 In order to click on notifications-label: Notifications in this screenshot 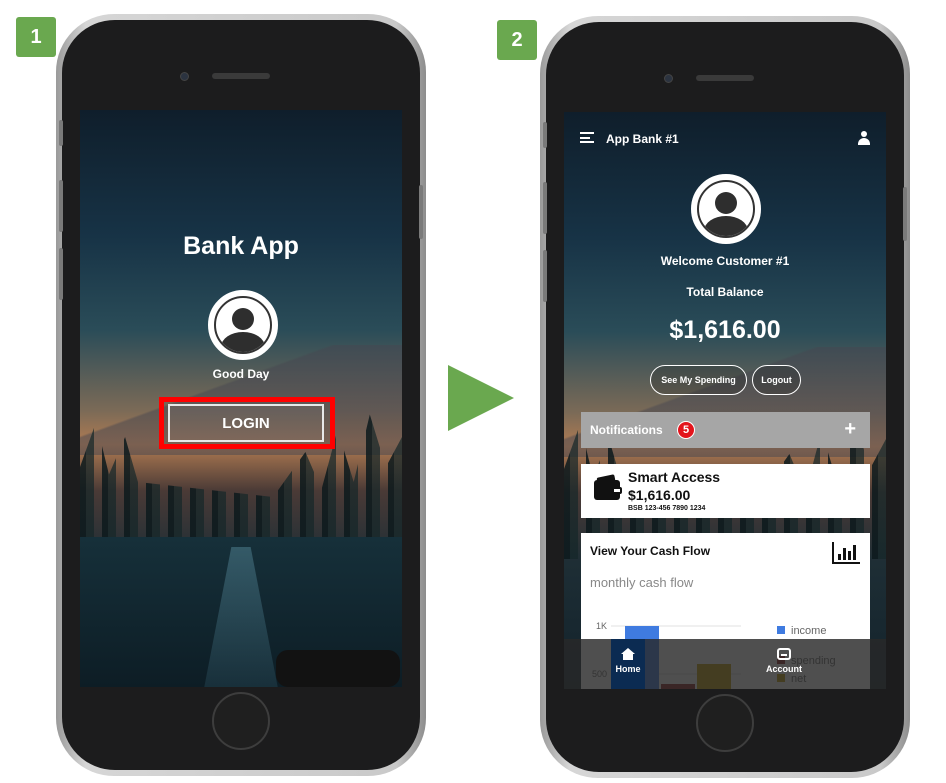, I will do `click(626, 430)`.